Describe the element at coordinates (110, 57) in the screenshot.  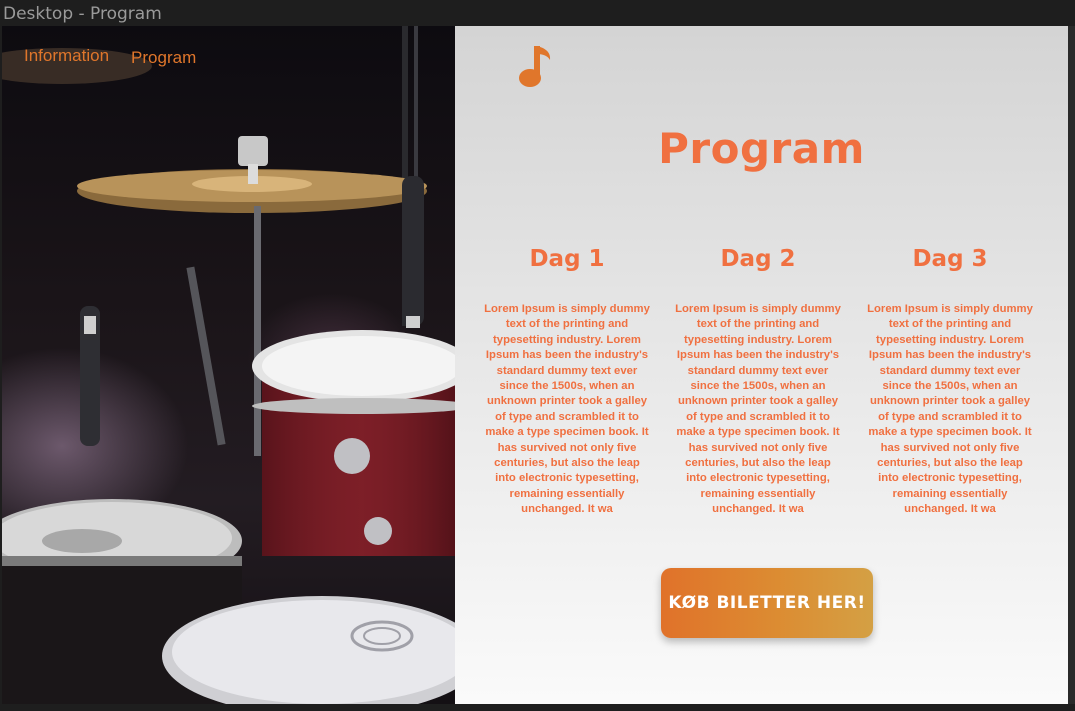
I see `main-nav: Information Program` at that location.